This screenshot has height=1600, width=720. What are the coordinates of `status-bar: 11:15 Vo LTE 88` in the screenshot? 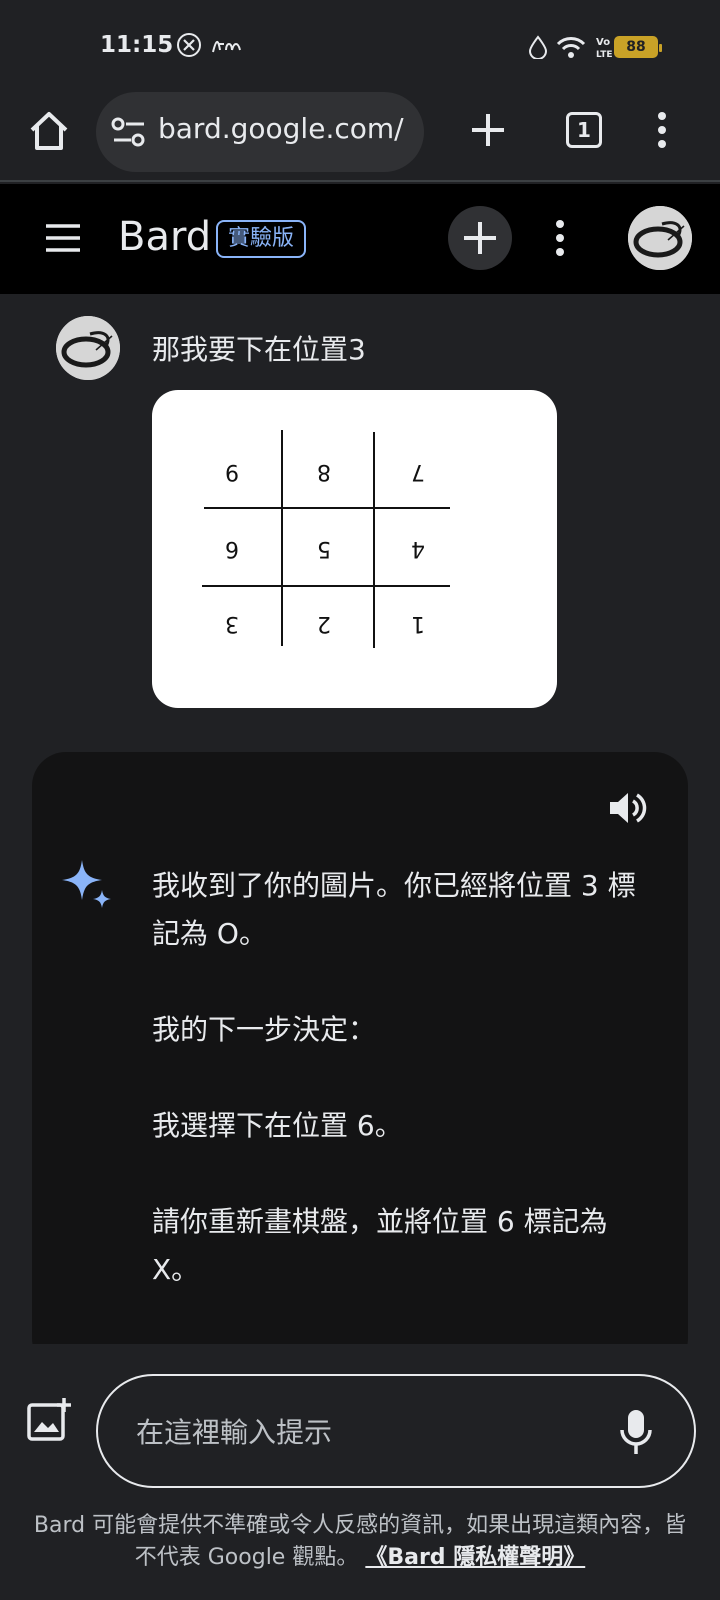 It's located at (360, 46).